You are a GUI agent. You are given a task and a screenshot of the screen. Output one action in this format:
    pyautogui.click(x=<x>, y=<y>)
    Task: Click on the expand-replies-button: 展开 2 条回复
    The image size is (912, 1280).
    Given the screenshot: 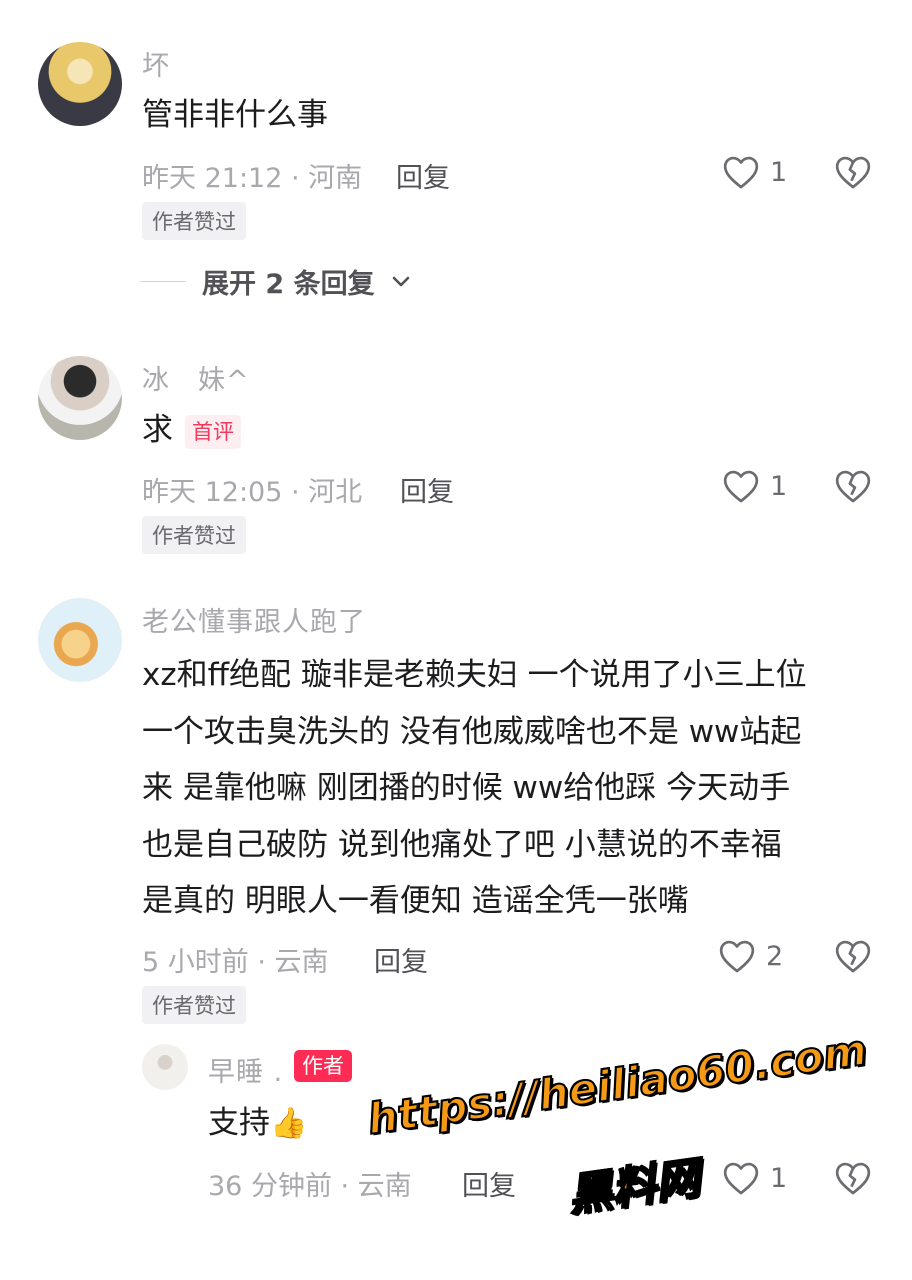 What is the action you would take?
    pyautogui.click(x=275, y=281)
    